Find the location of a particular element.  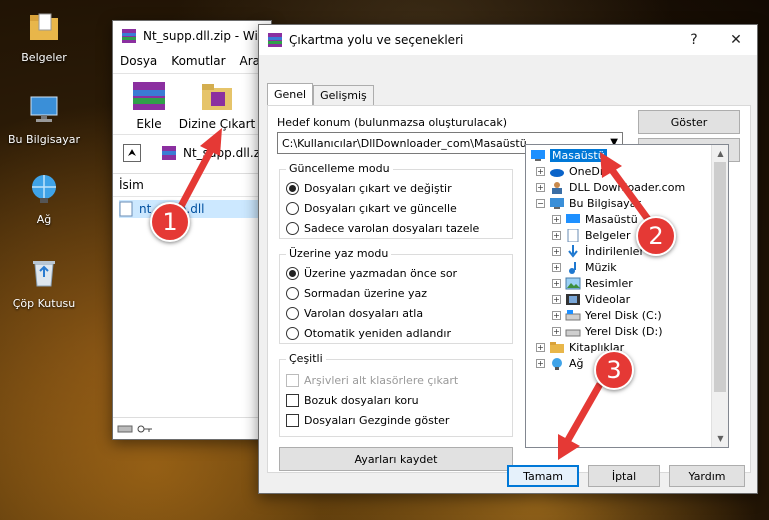

update-option-replace: Dosyaları çıkart ve değiştir is located at coordinates (369, 188).